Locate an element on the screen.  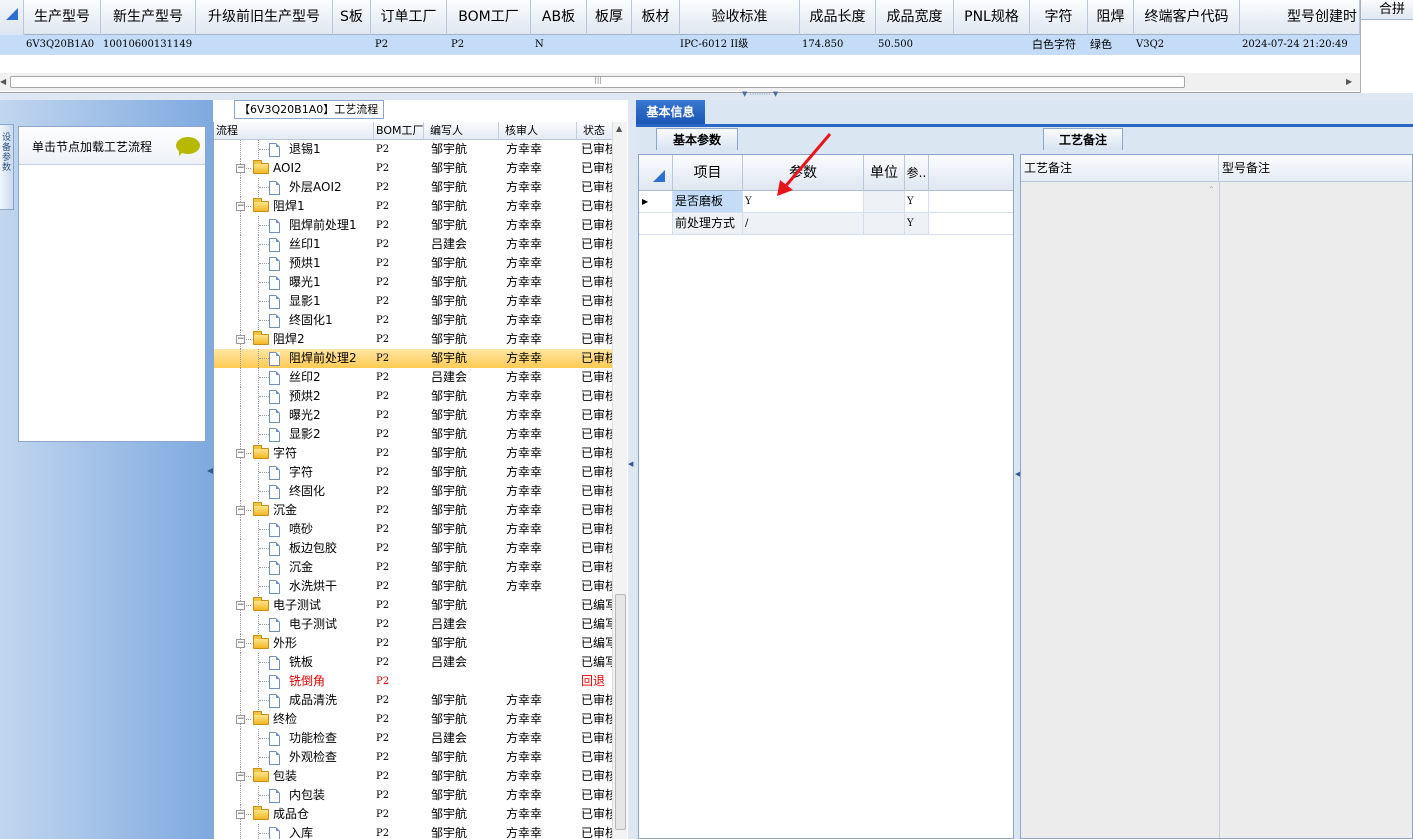
table-row: 字符 P2 邹宇航 方幸幸 已审核 is located at coordinates (413, 472).